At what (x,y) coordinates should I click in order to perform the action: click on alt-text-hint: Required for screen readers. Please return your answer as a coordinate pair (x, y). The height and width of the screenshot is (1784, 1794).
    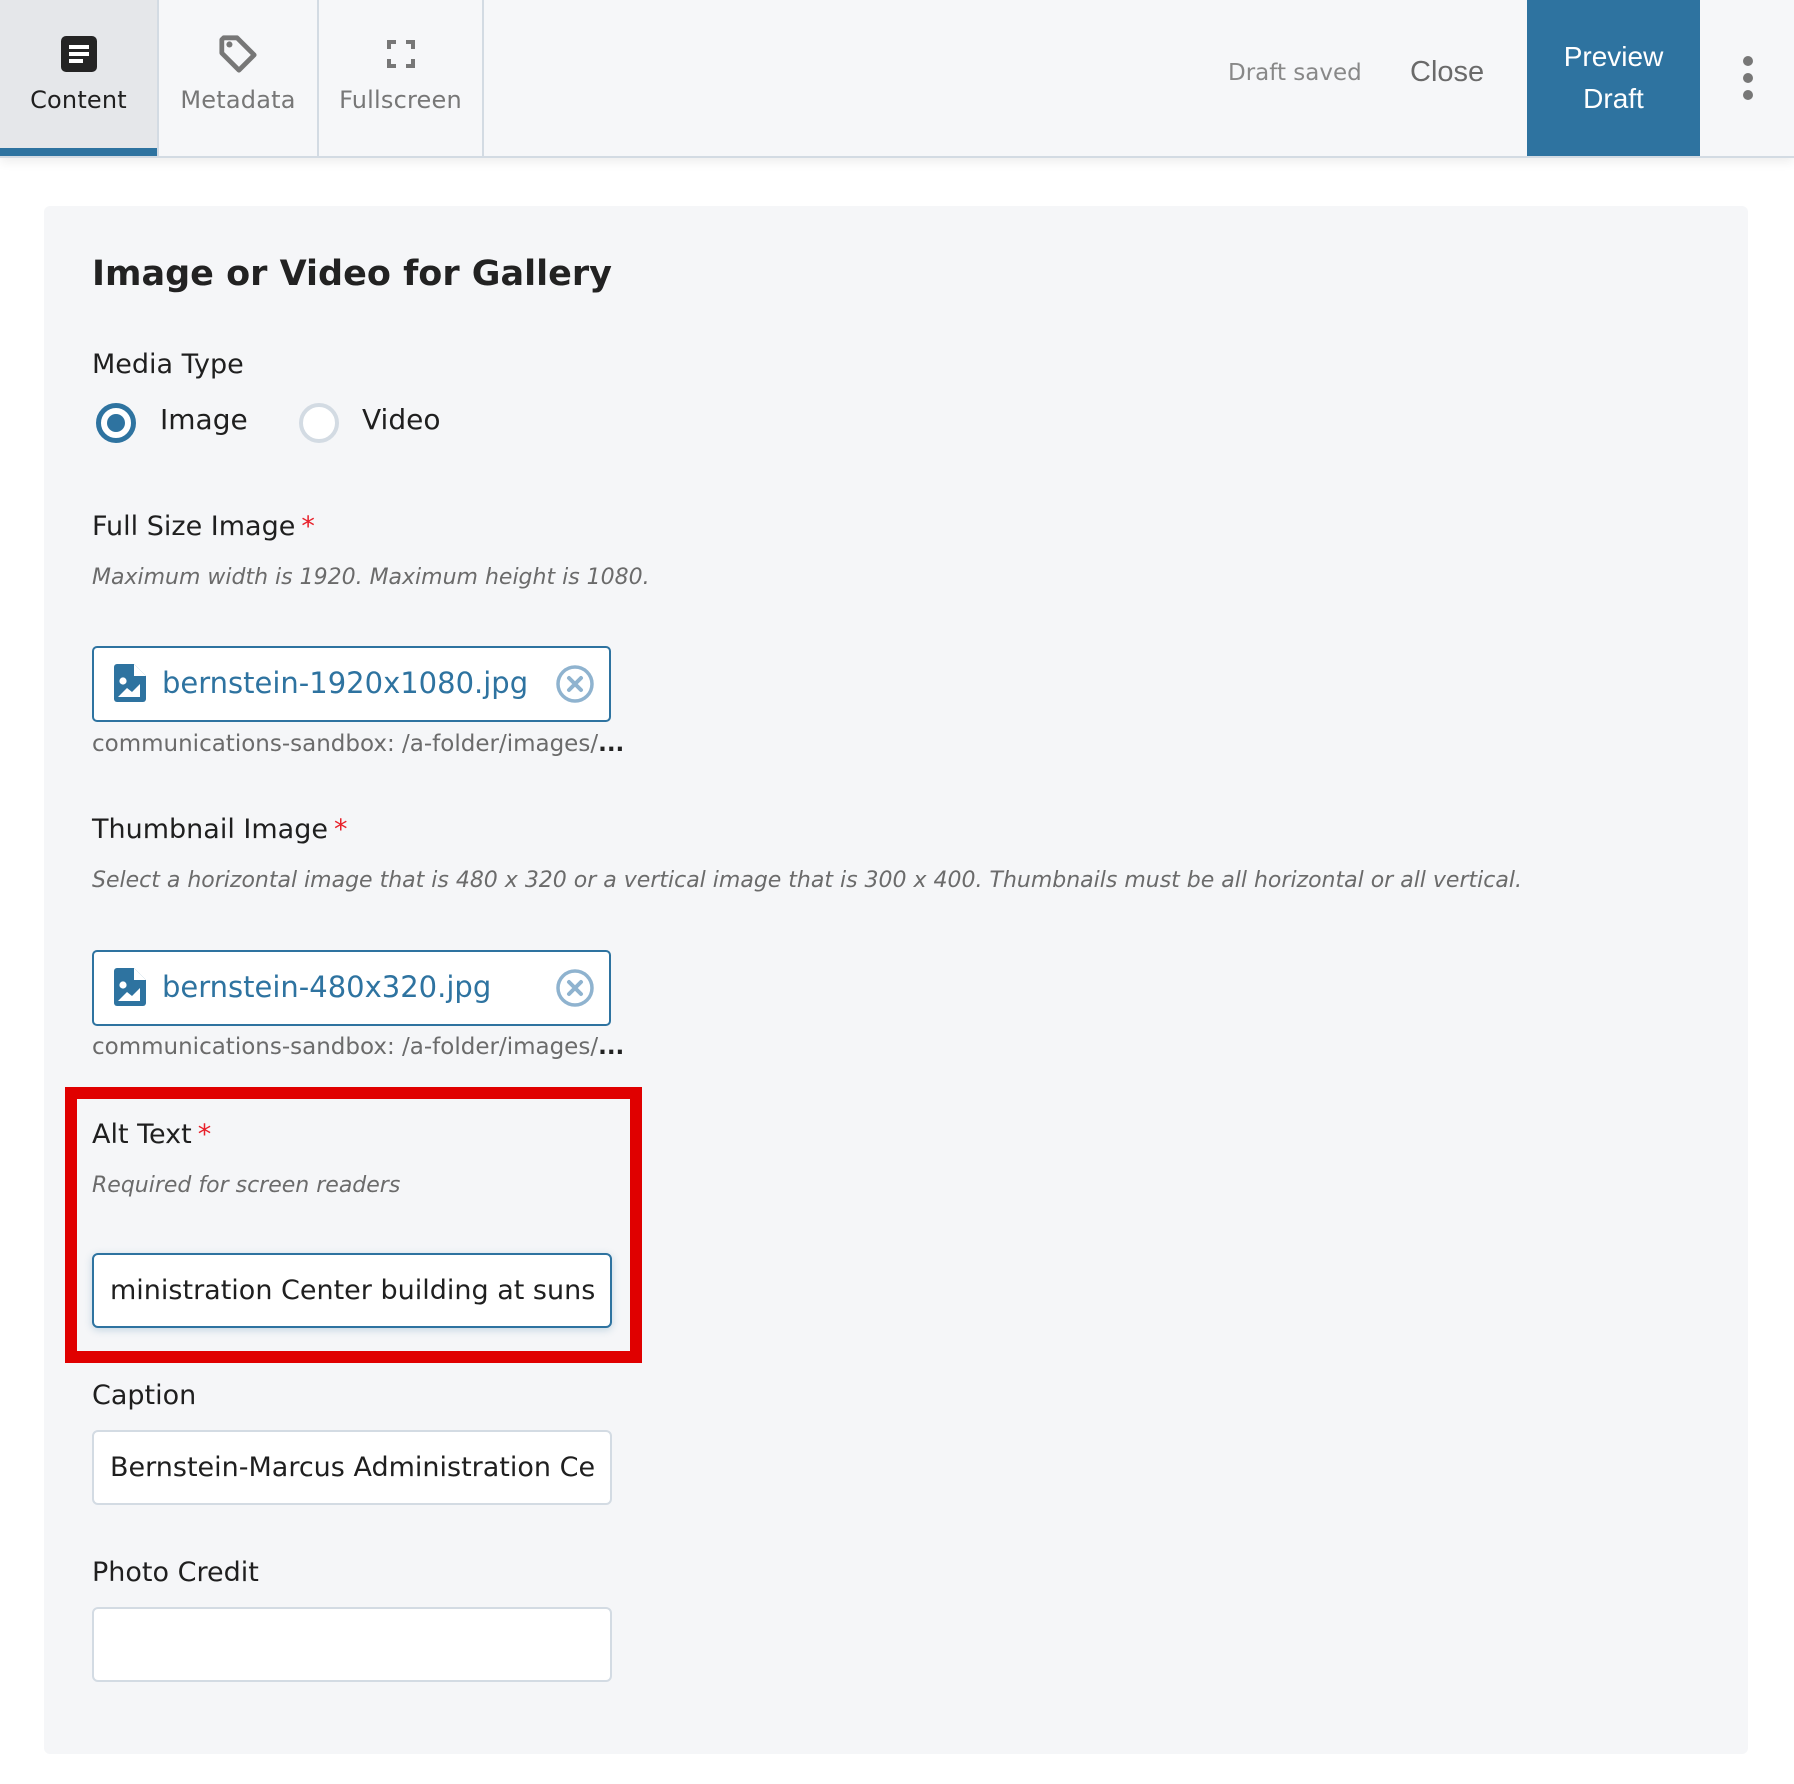
    Looking at the image, I should click on (246, 1185).